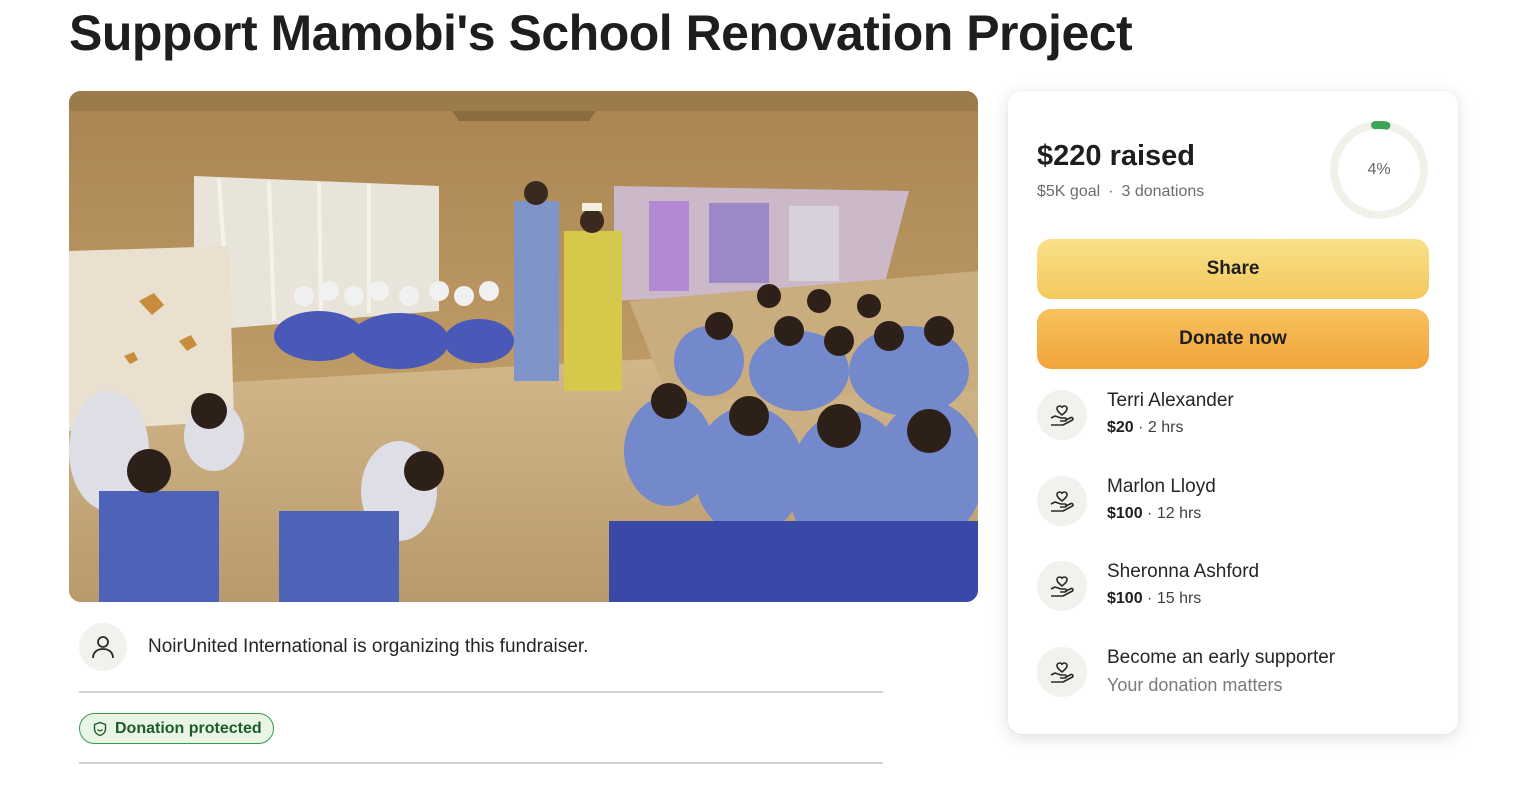  I want to click on donation-detail: $100 · 12 hrs, so click(1161, 514).